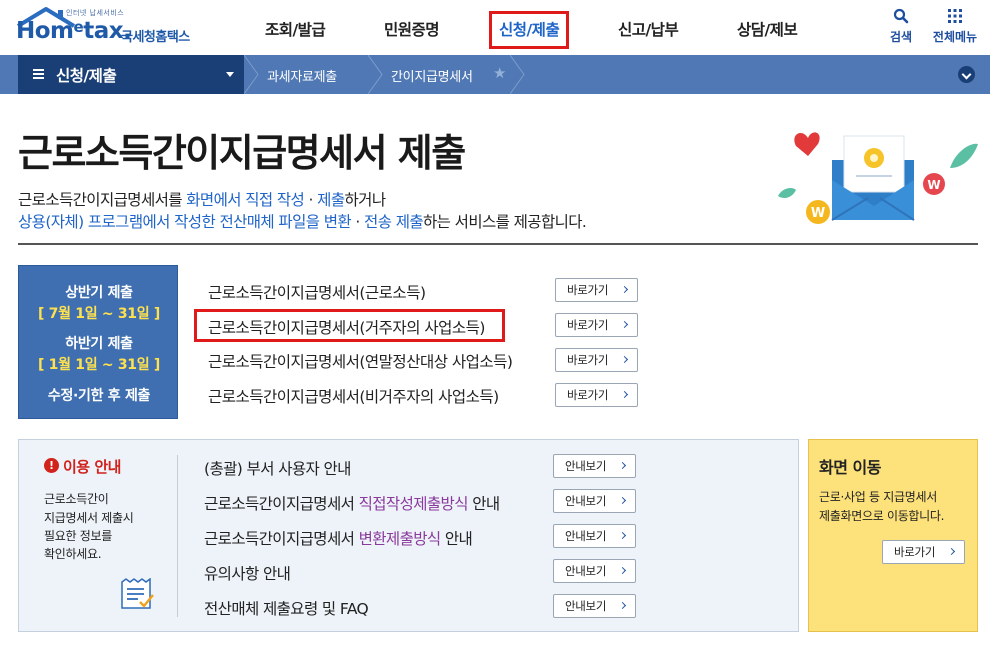  I want to click on view-button-media-faq: 안내보기, so click(594, 606).